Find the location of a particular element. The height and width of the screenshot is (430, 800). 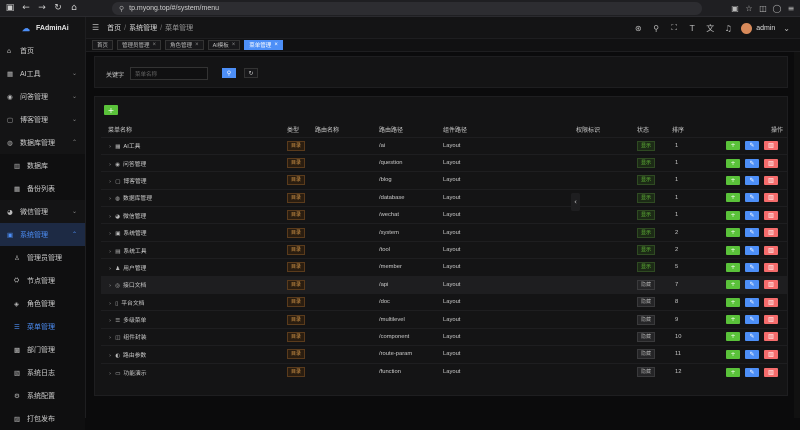

translate-icon: 文 is located at coordinates (710, 28).